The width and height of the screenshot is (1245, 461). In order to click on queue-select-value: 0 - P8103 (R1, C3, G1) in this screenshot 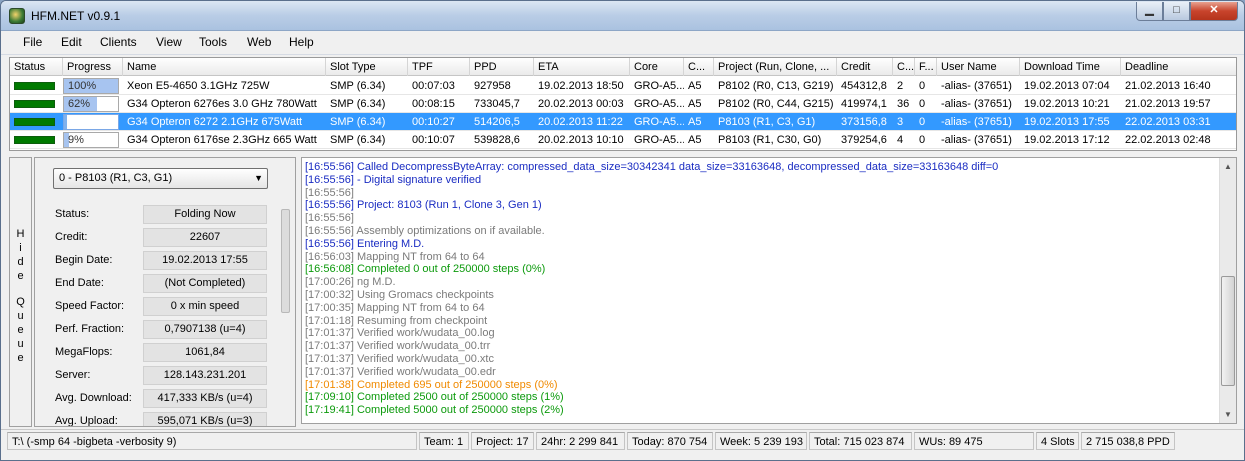, I will do `click(116, 178)`.